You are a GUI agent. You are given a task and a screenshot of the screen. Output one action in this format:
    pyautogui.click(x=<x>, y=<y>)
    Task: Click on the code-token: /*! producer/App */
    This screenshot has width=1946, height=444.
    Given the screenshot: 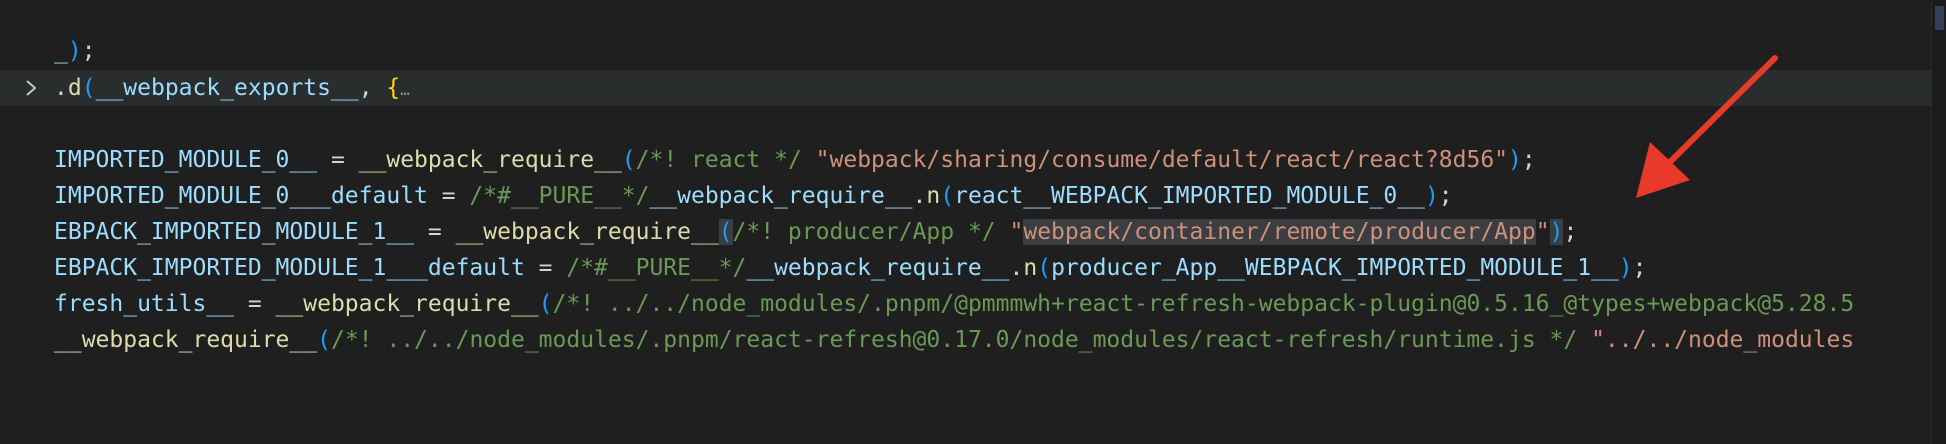 What is the action you would take?
    pyautogui.click(x=864, y=232)
    